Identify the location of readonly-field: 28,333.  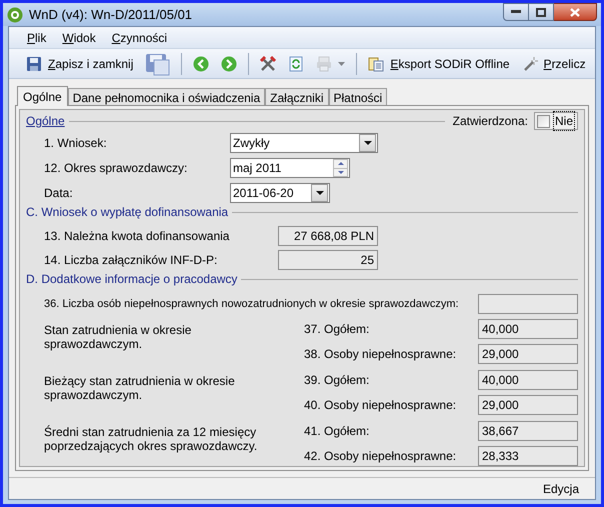
(528, 456).